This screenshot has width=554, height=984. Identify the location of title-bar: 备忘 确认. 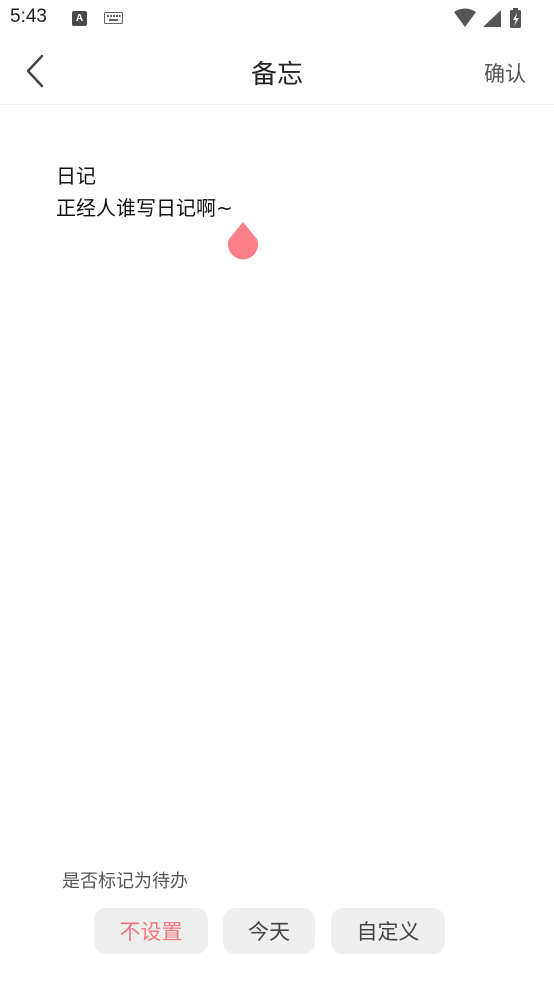
(277, 71).